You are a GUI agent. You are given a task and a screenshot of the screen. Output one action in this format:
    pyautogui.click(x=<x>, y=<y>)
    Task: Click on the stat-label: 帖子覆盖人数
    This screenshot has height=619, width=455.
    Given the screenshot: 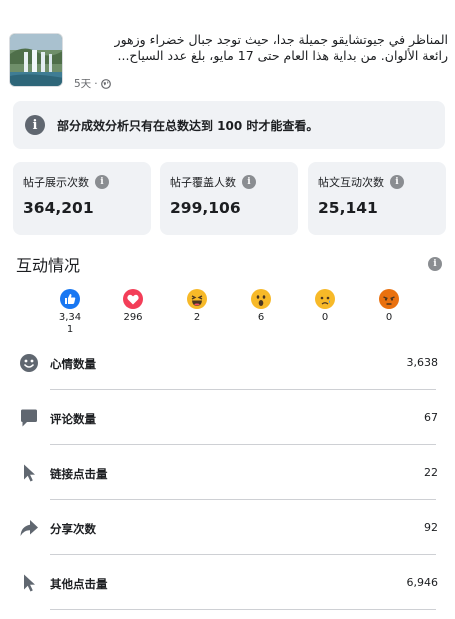 What is the action you would take?
    pyautogui.click(x=203, y=182)
    